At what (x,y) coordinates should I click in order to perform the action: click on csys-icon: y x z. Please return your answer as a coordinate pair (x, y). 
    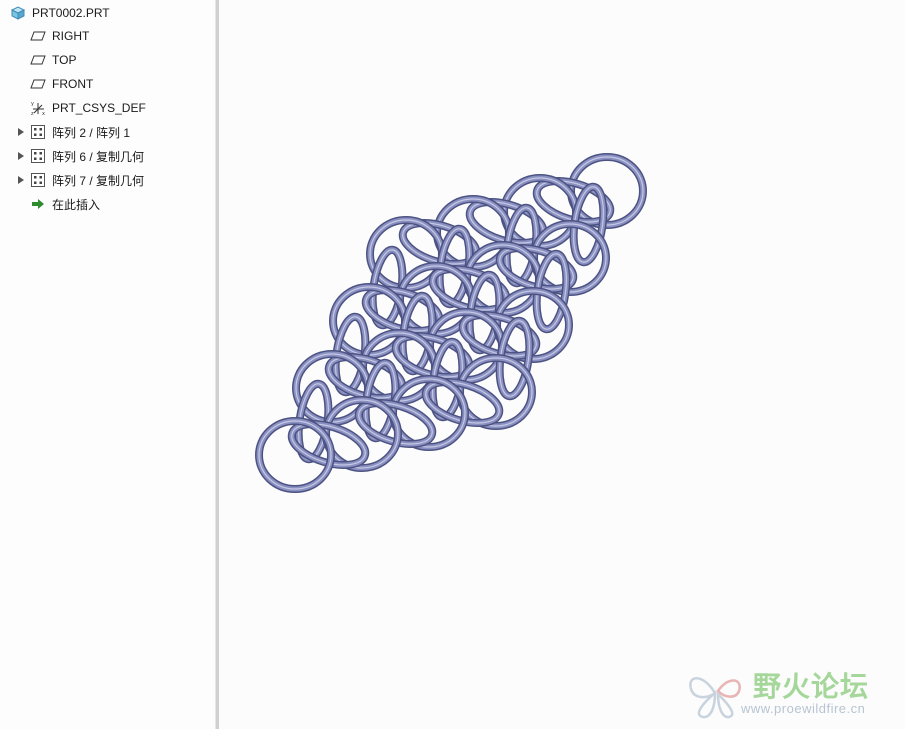
    Looking at the image, I should click on (38, 108).